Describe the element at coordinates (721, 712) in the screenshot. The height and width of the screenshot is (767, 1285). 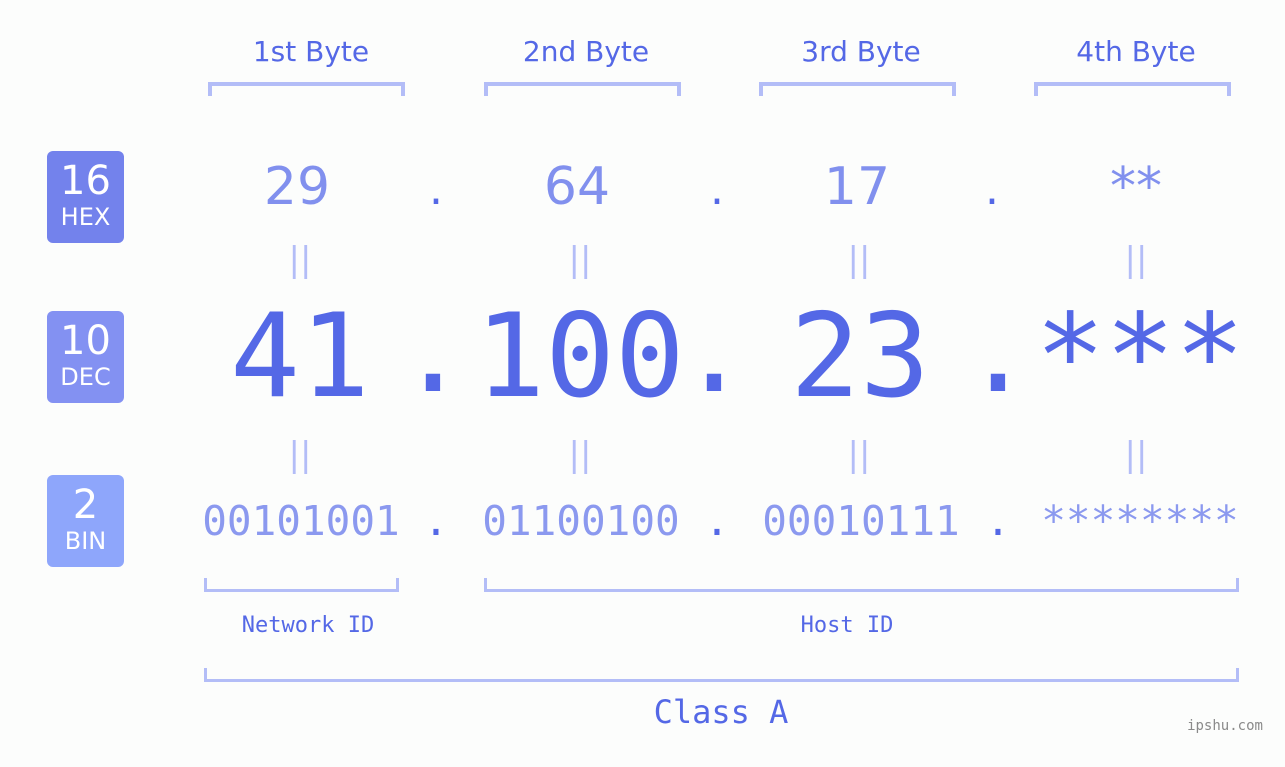
I see `class-label: Class A` at that location.